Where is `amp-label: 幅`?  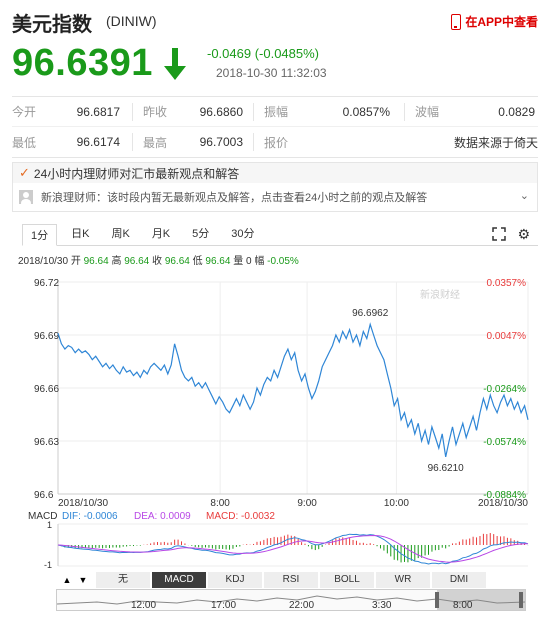 amp-label: 幅 is located at coordinates (259, 261).